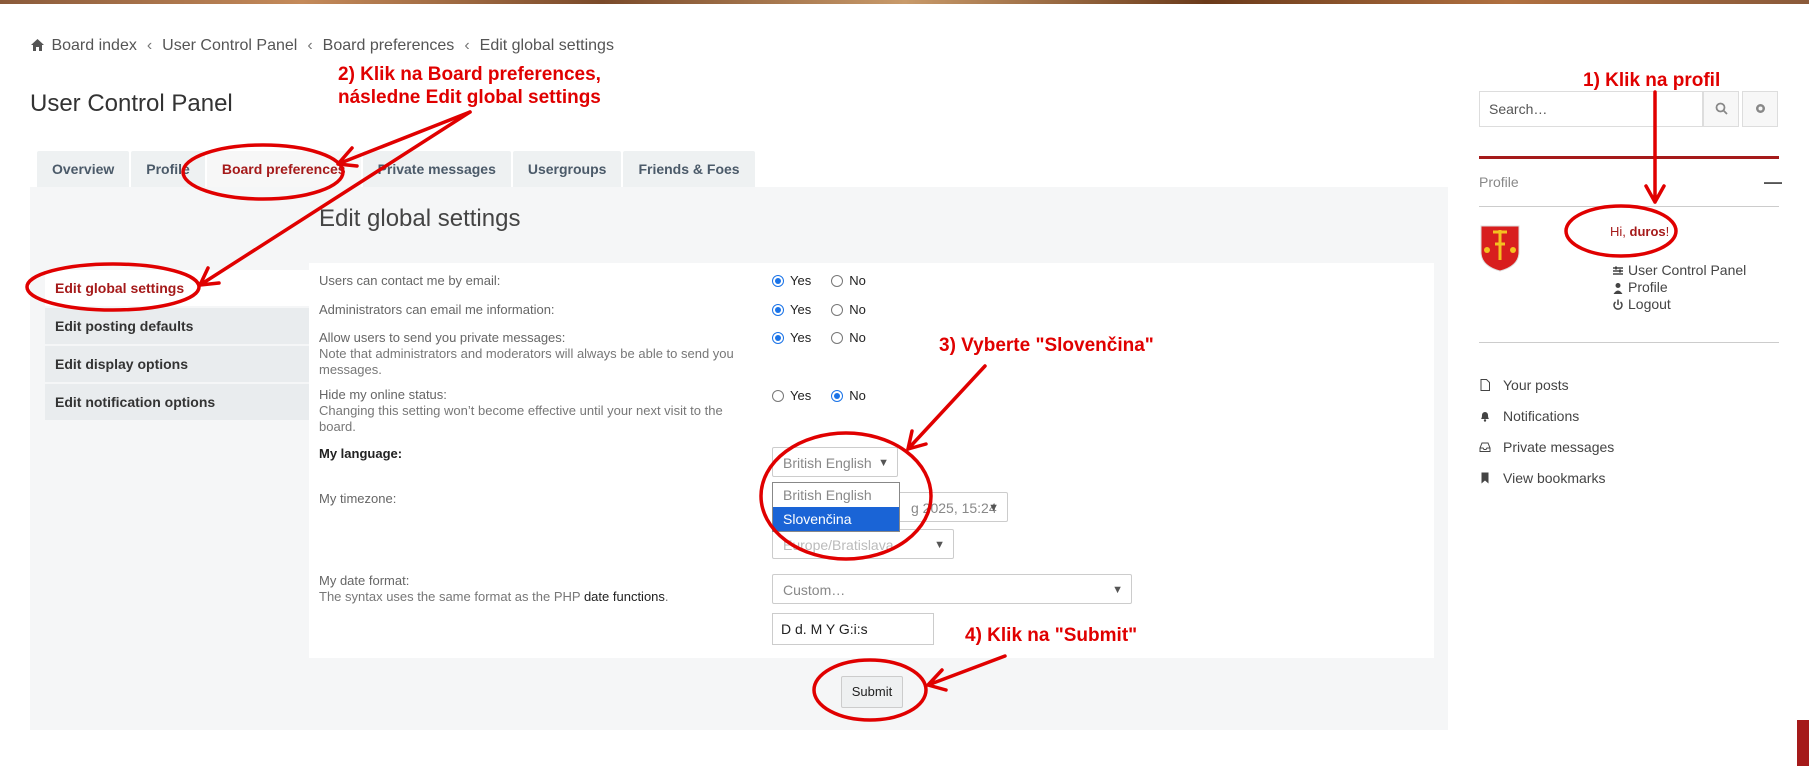  What do you see at coordinates (1648, 287) in the screenshot?
I see `user-link-label: Profile` at bounding box center [1648, 287].